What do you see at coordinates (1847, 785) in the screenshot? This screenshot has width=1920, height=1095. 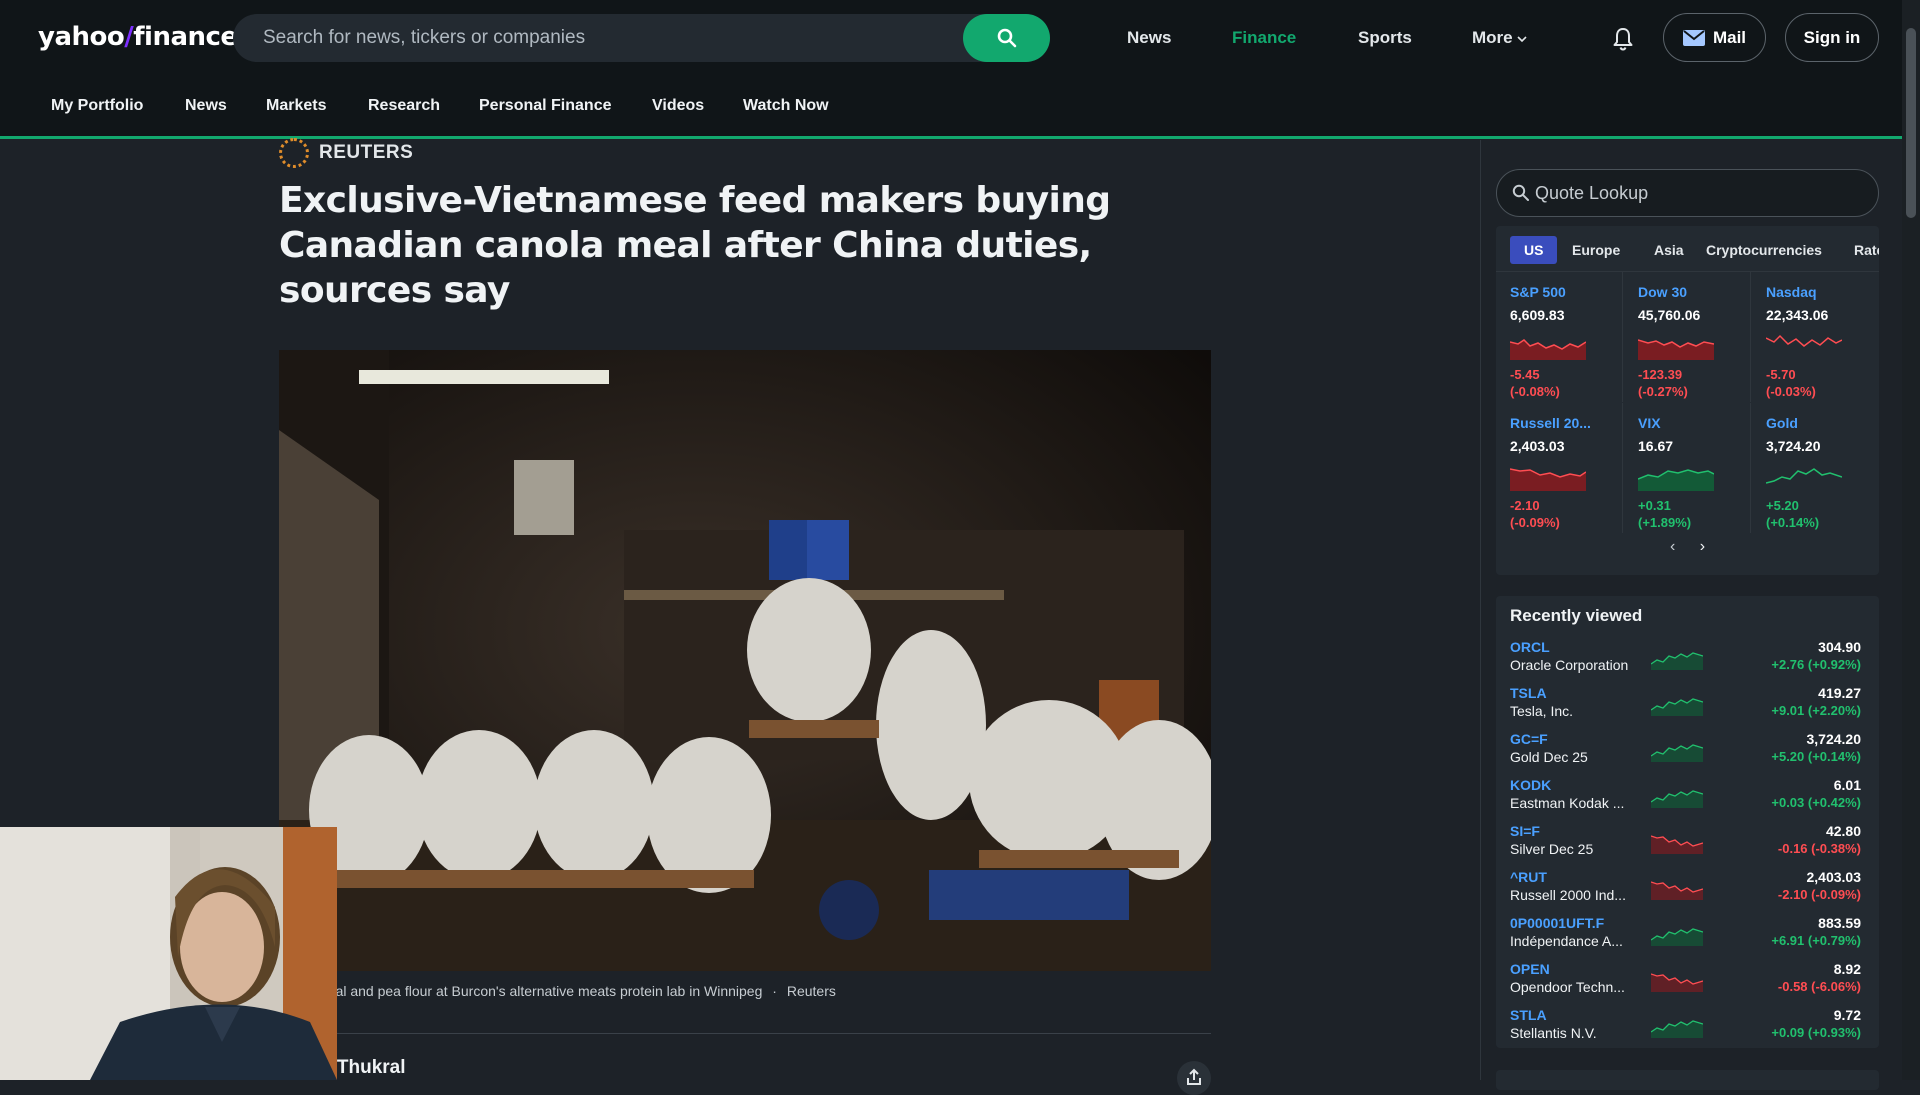 I see `ticker-price: 6.01` at bounding box center [1847, 785].